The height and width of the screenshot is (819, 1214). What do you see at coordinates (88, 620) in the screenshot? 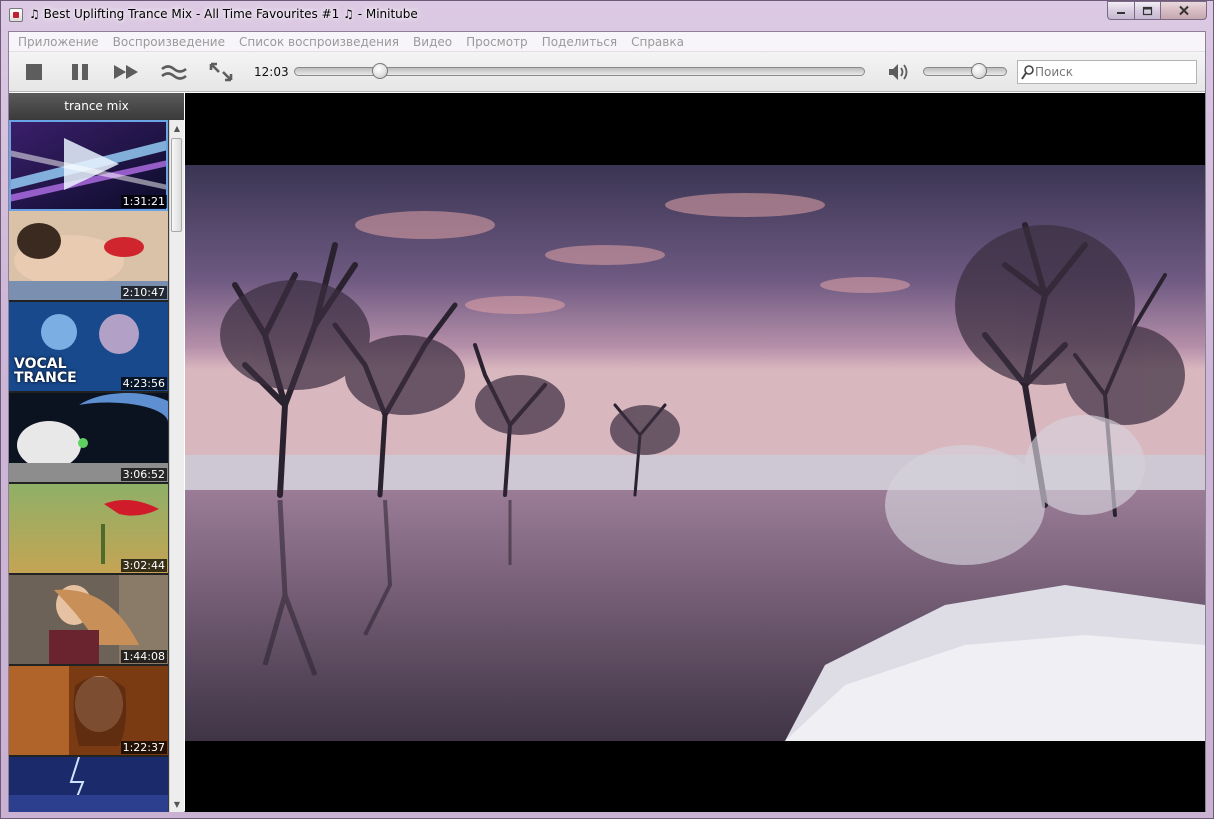
I see `playlist-item: 1:44:08` at bounding box center [88, 620].